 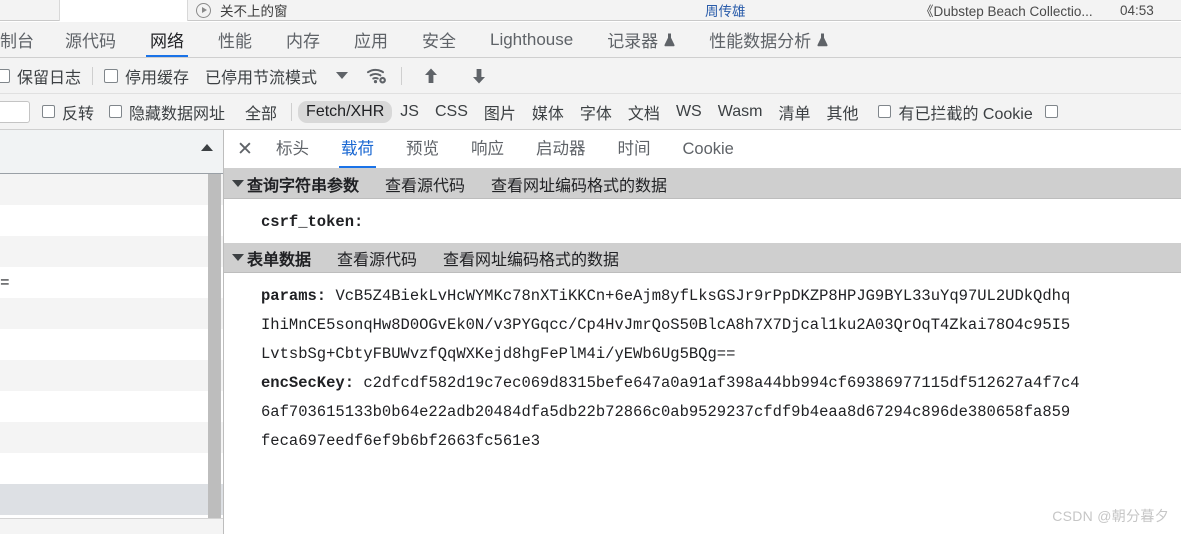 What do you see at coordinates (111, 152) in the screenshot?
I see `request-list-header` at bounding box center [111, 152].